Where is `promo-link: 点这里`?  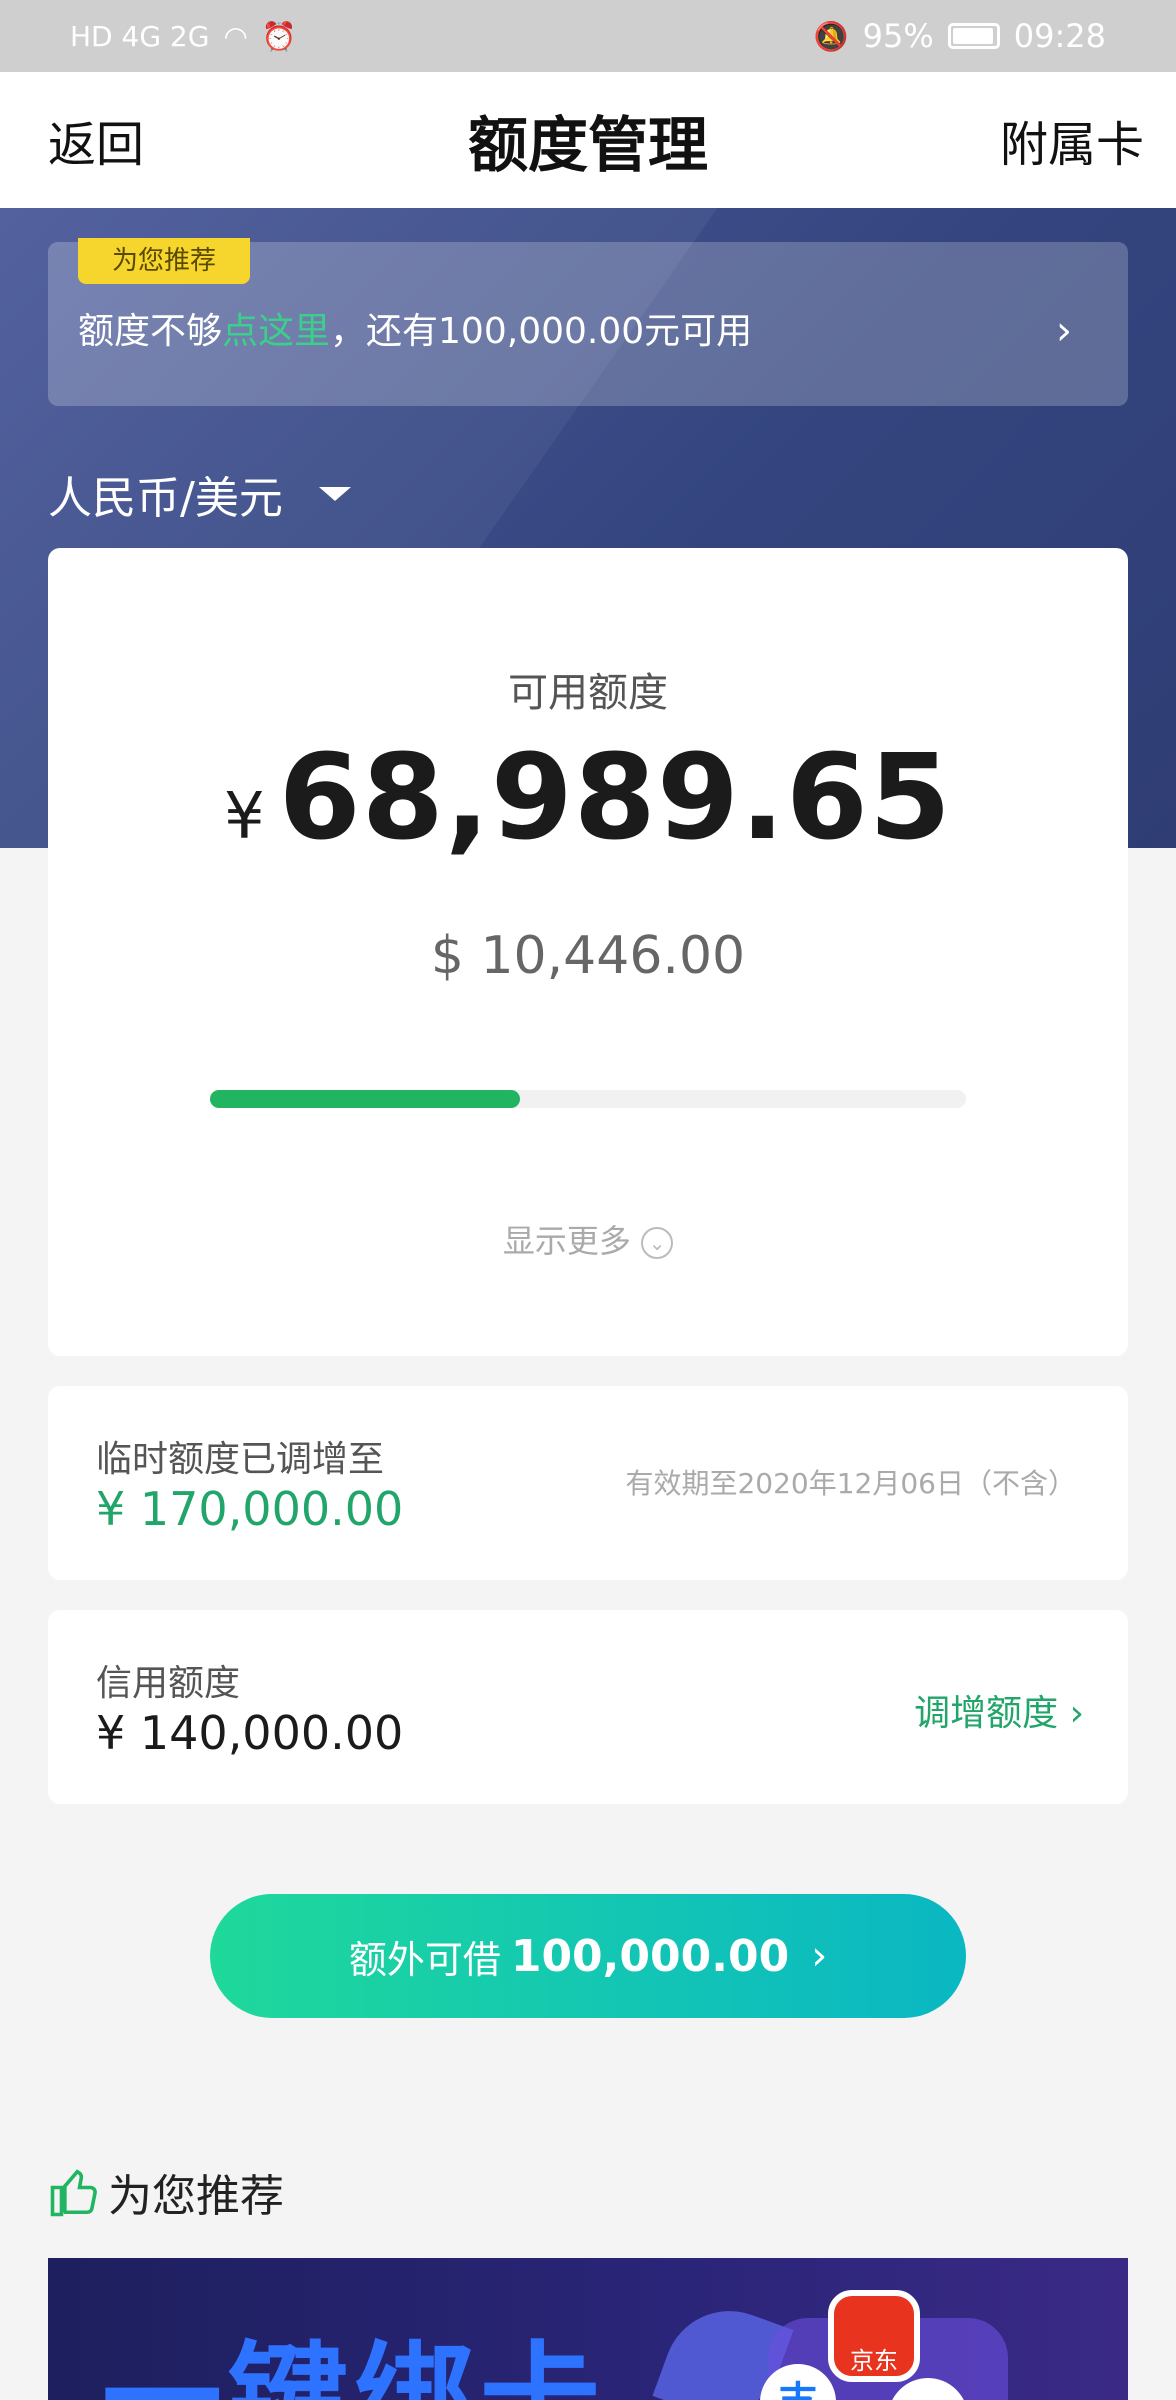
promo-link: 点这里 is located at coordinates (276, 331).